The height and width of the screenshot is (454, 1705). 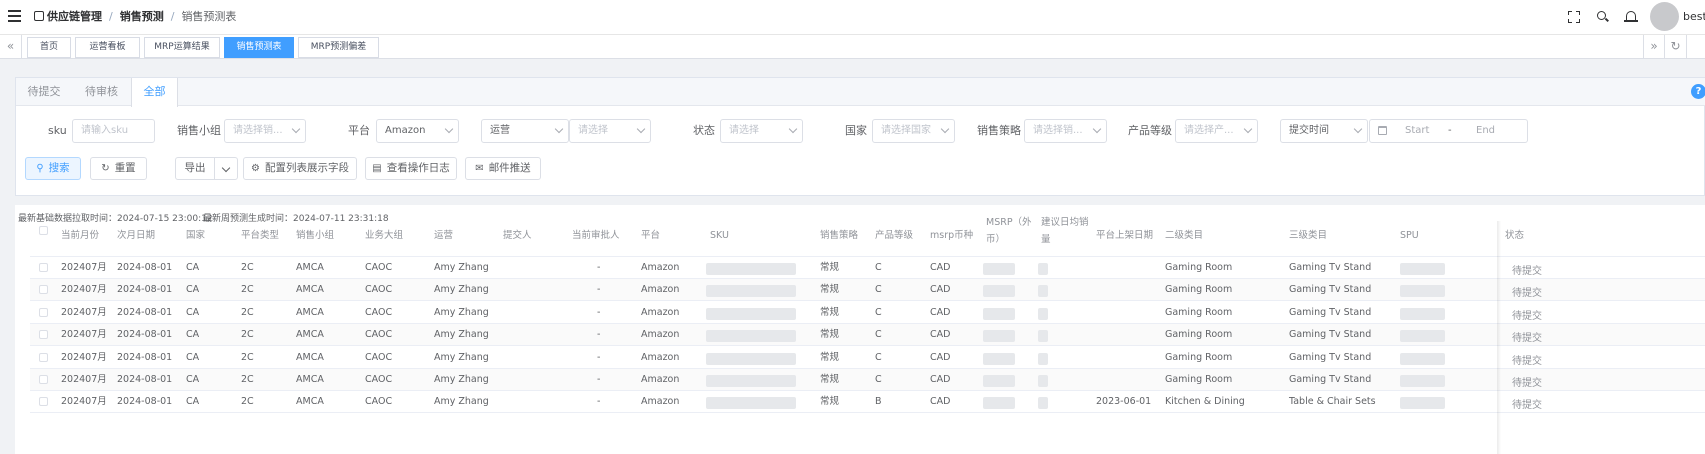 What do you see at coordinates (49, 47) in the screenshot?
I see `tag-home: 首页` at bounding box center [49, 47].